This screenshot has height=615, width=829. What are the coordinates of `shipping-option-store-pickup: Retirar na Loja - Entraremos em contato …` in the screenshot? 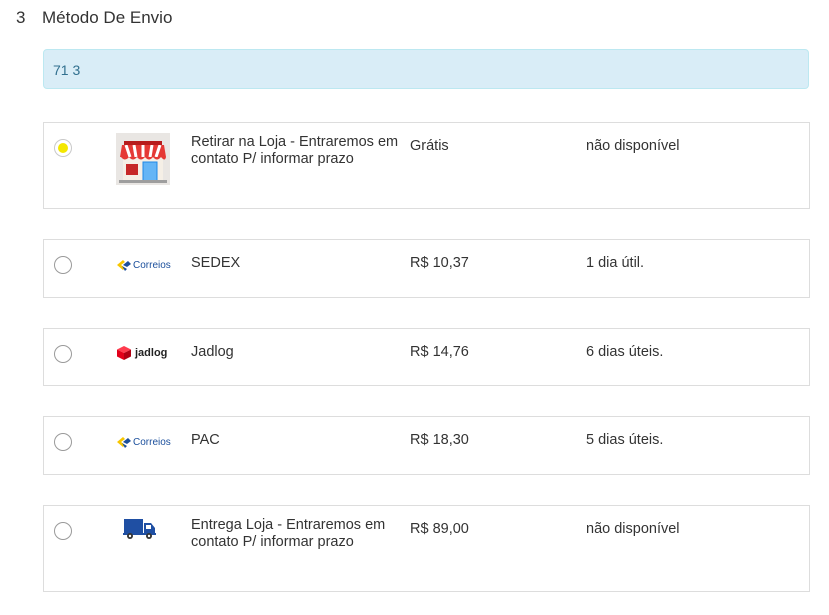 It's located at (426, 165).